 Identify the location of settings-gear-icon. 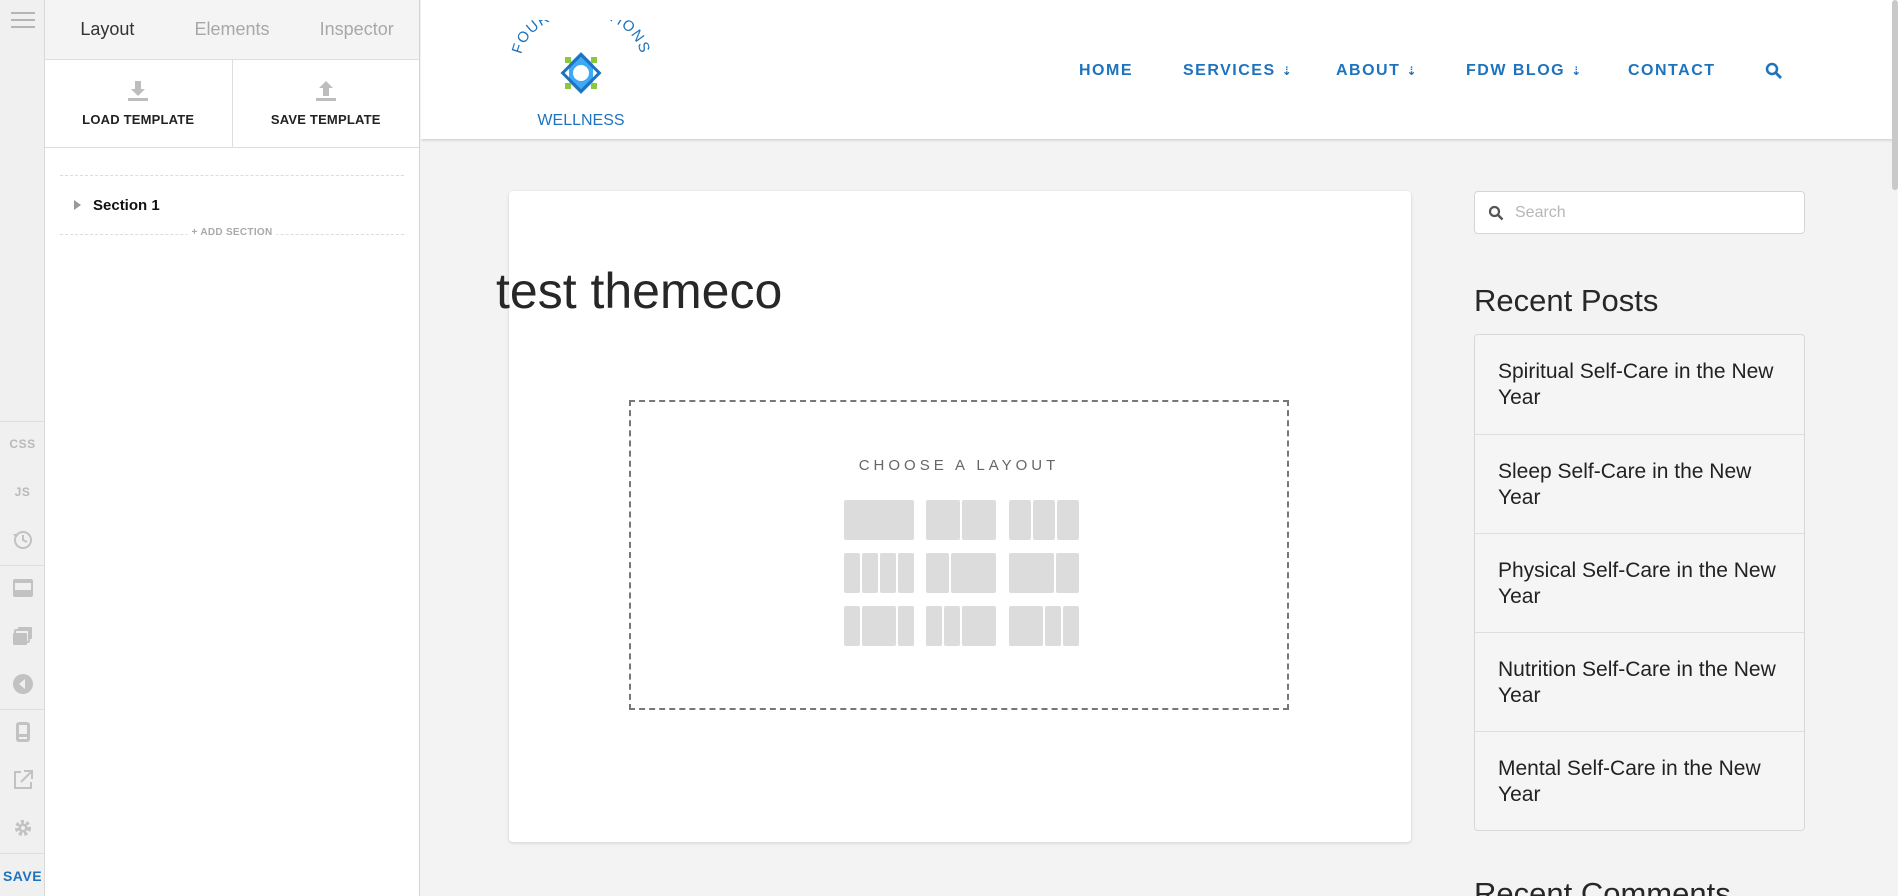
(22, 828).